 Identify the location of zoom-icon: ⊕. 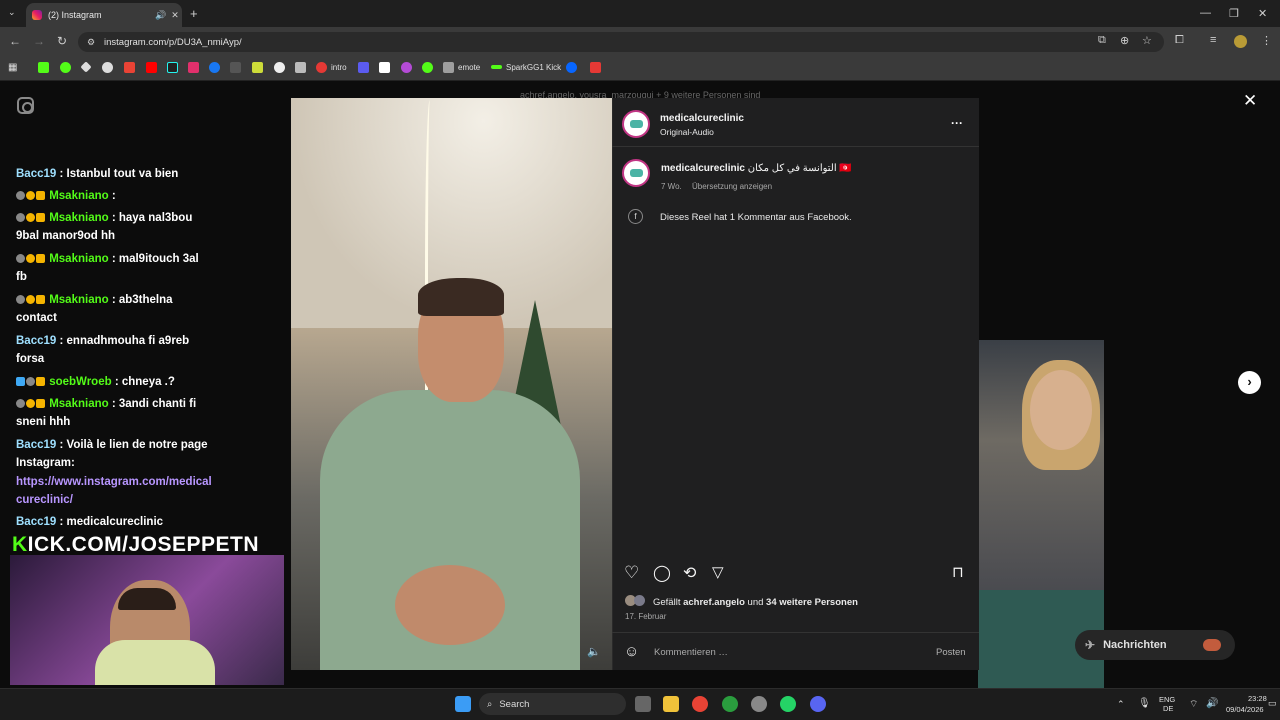
(1124, 40).